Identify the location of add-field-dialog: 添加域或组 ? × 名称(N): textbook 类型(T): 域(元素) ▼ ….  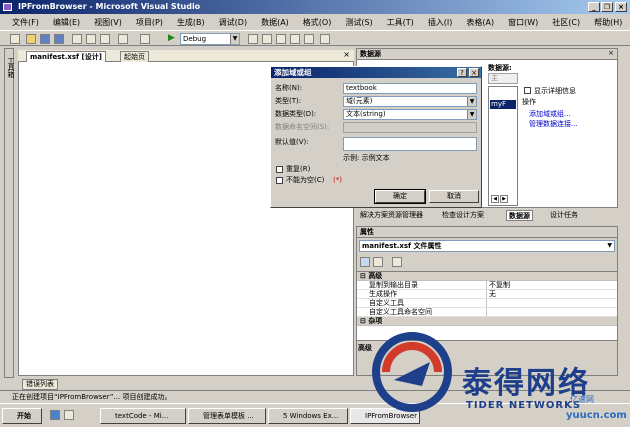
(376, 137).